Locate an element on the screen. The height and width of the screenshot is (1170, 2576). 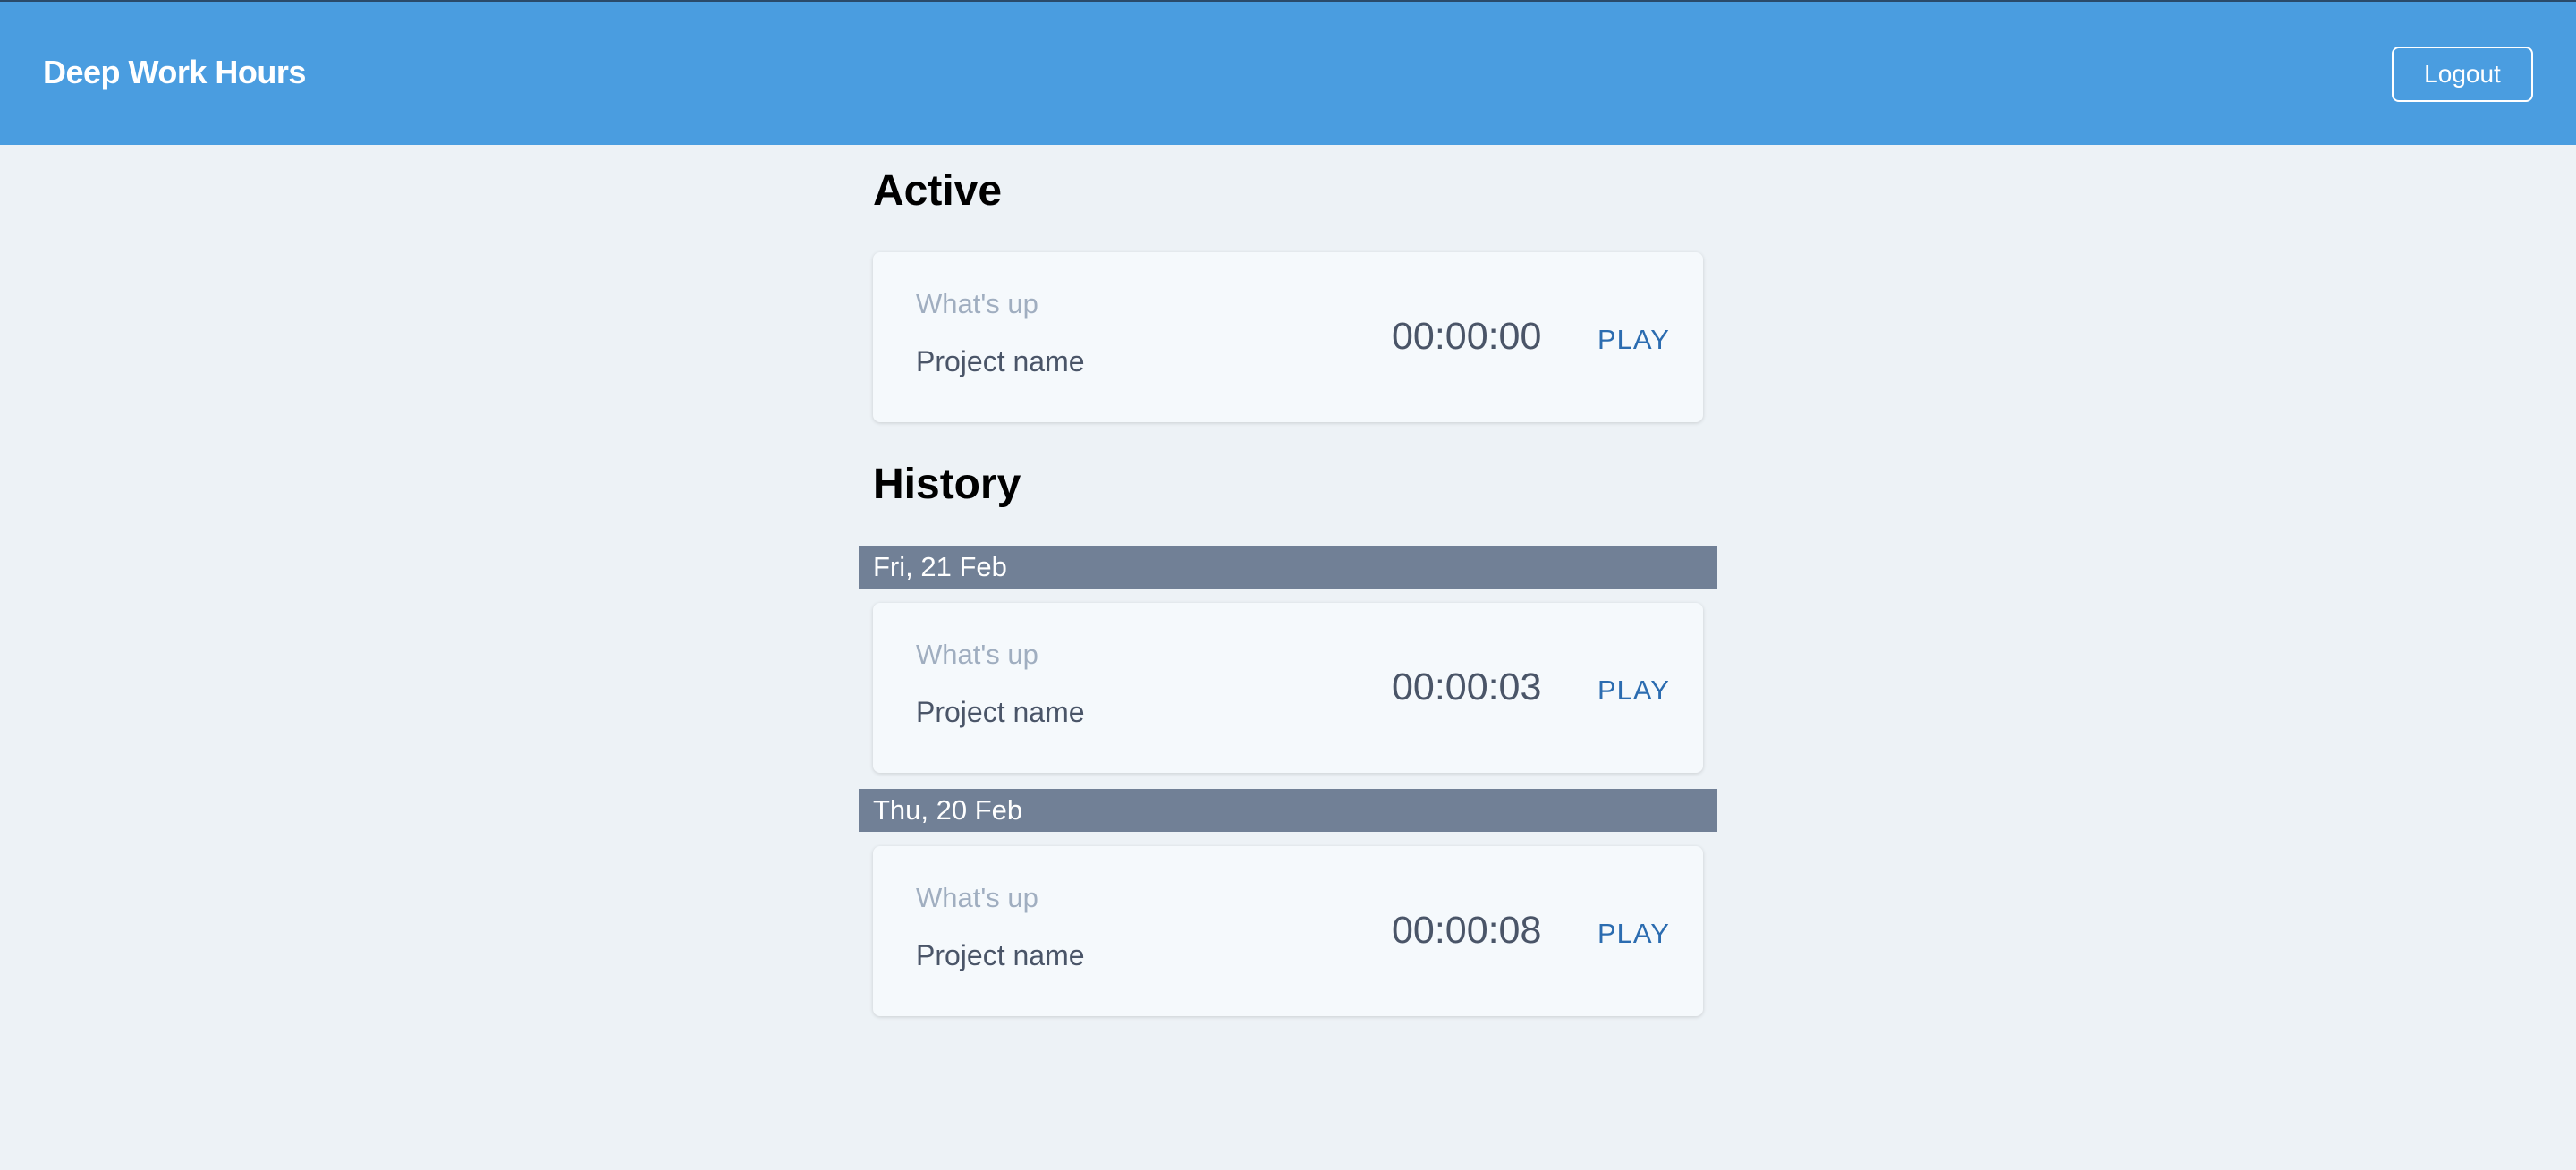
active-entry-card: What's up Project name 00:00:00 PLAY is located at coordinates (1288, 337).